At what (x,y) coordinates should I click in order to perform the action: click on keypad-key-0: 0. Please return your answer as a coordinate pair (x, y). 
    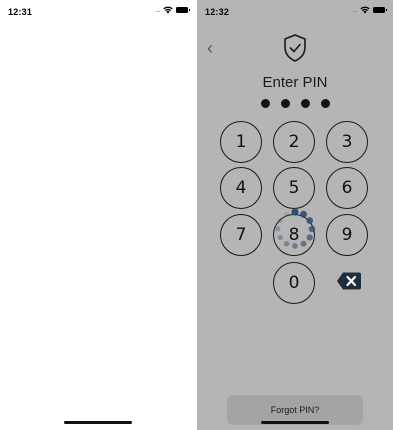
    Looking at the image, I should click on (294, 283).